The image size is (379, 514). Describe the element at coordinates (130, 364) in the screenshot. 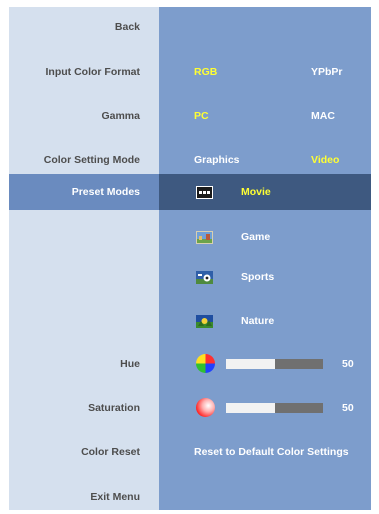

I see `hue-label: Hue` at that location.